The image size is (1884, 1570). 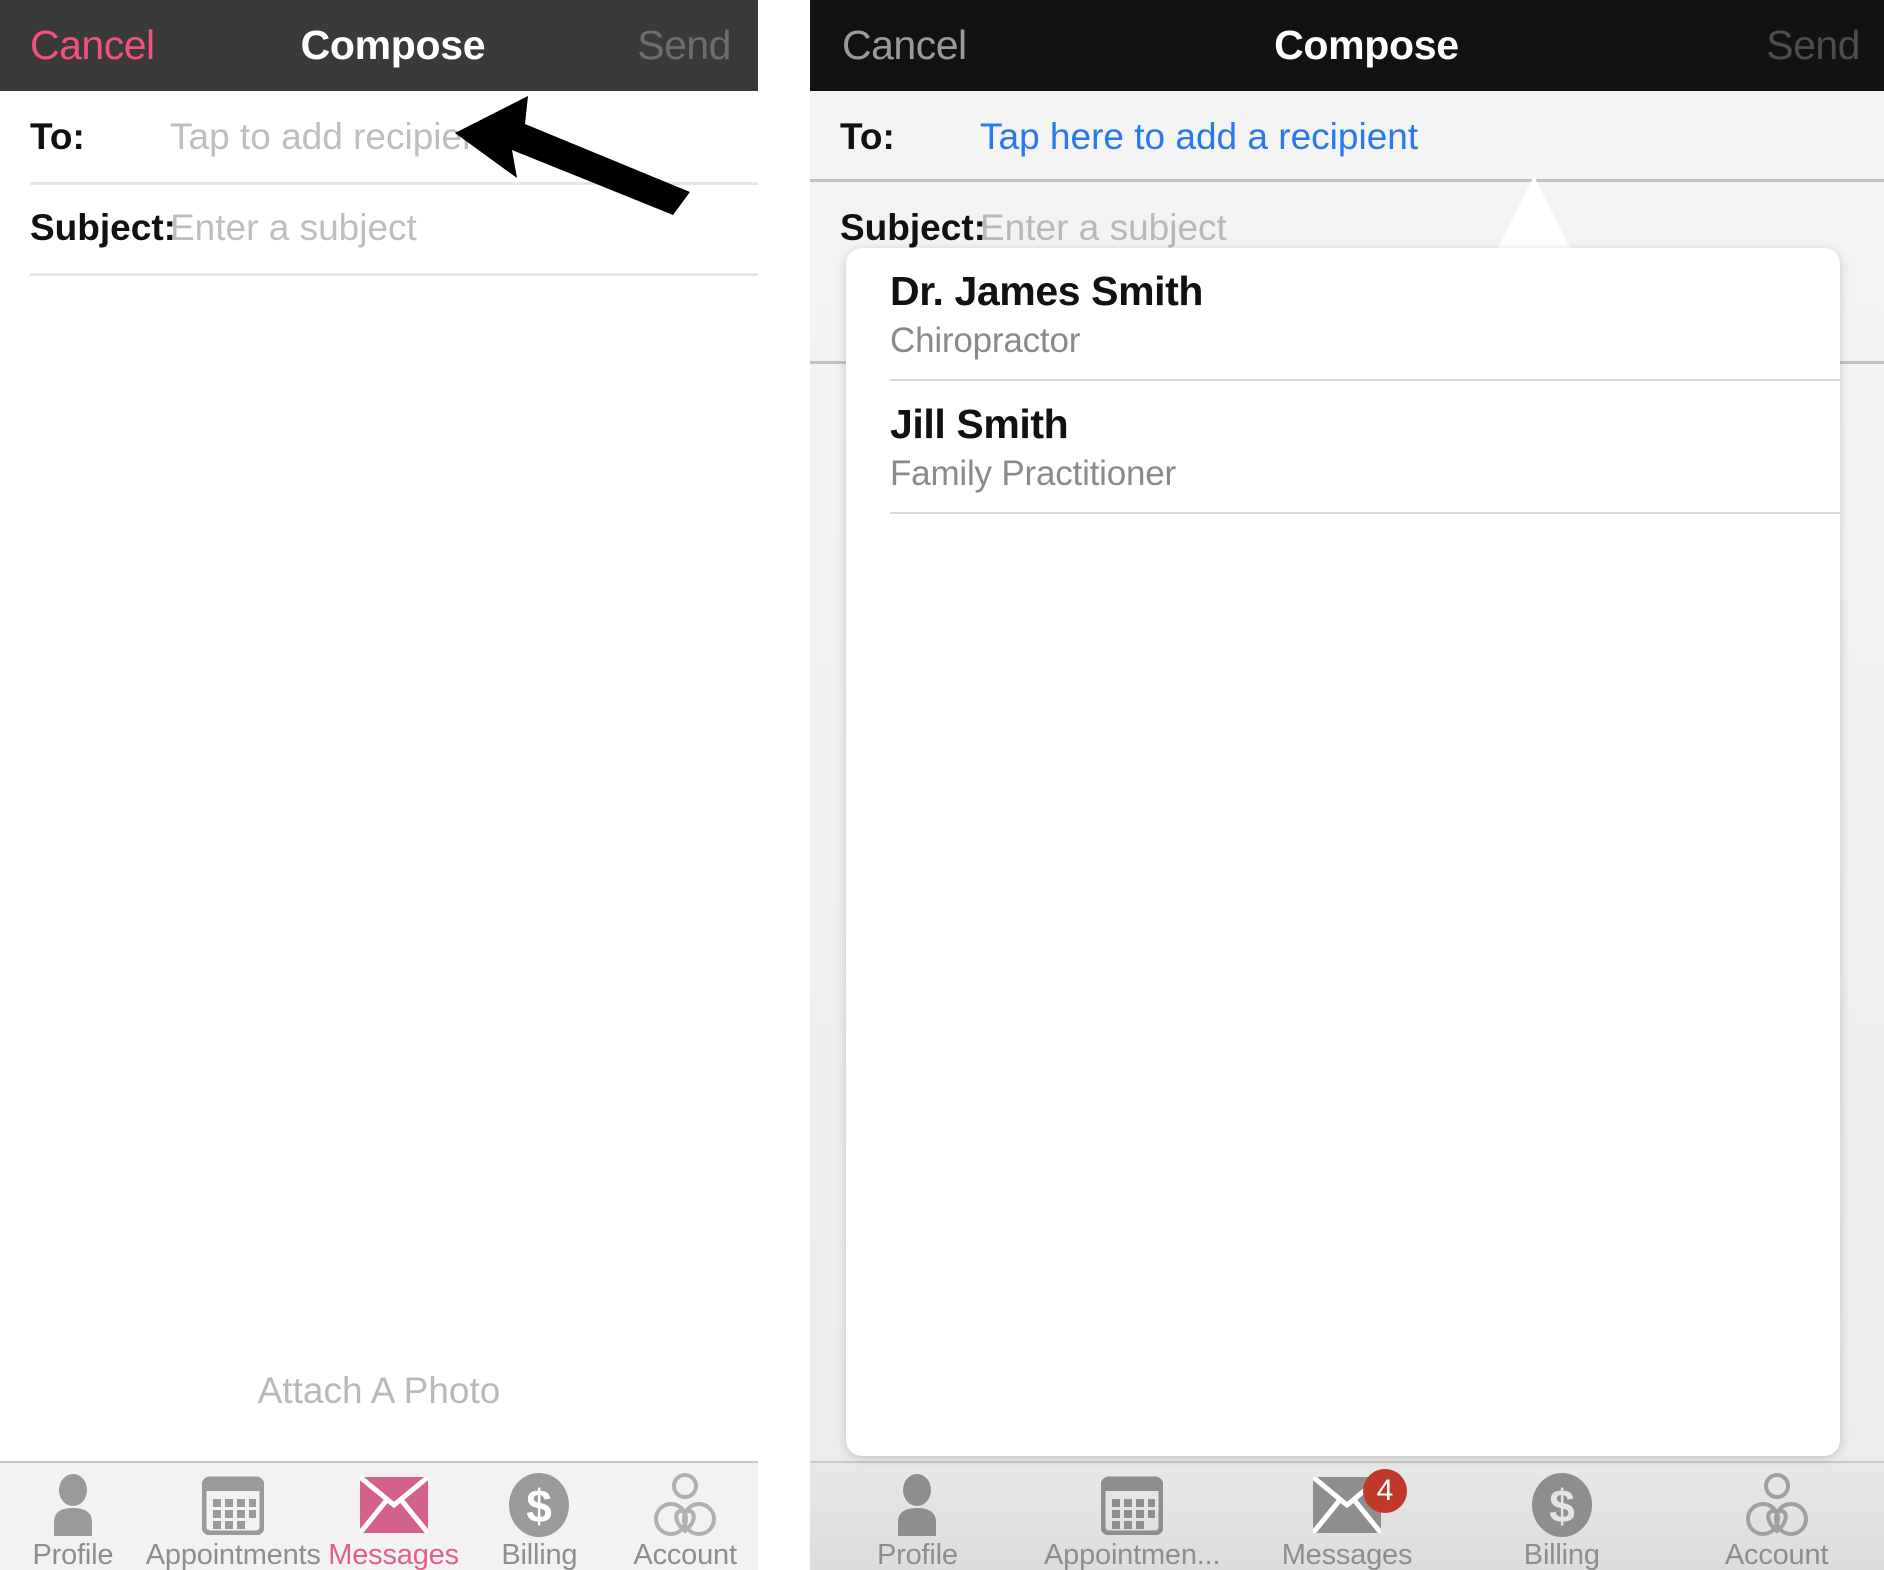 I want to click on left-navigation-bar: Cancel Compose Send, so click(x=379, y=45).